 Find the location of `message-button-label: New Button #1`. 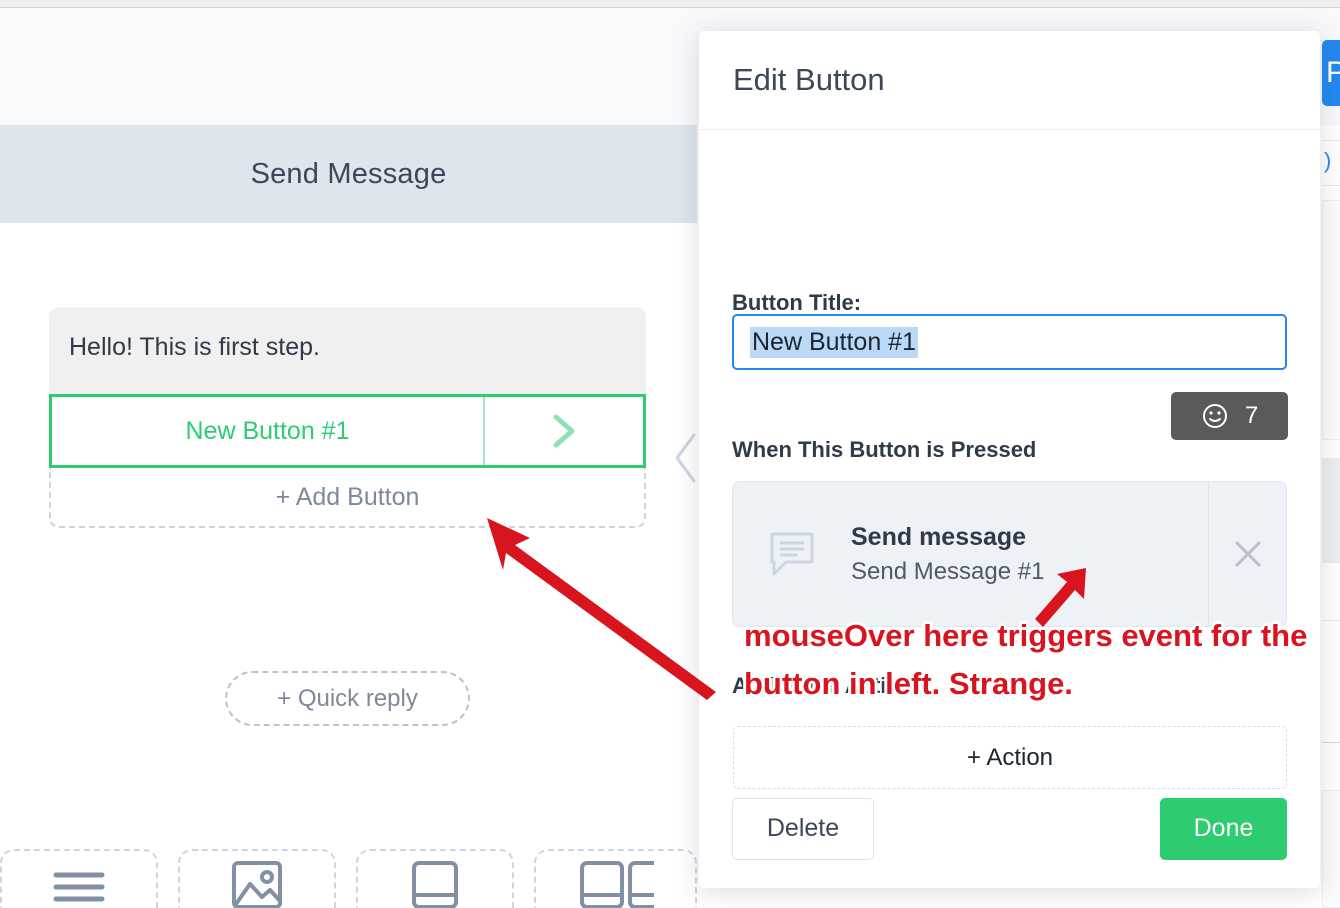

message-button-label: New Button #1 is located at coordinates (267, 431).